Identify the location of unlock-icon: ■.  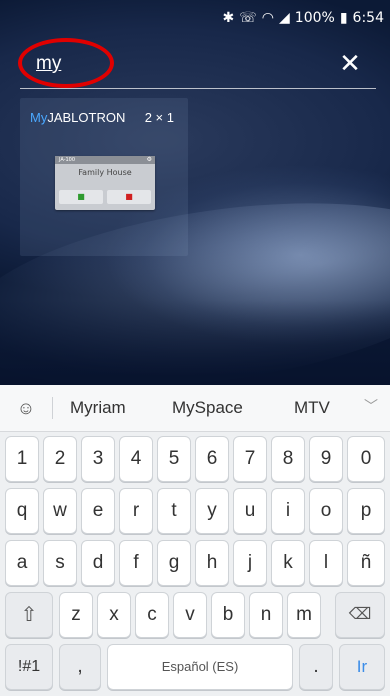
(81, 197).